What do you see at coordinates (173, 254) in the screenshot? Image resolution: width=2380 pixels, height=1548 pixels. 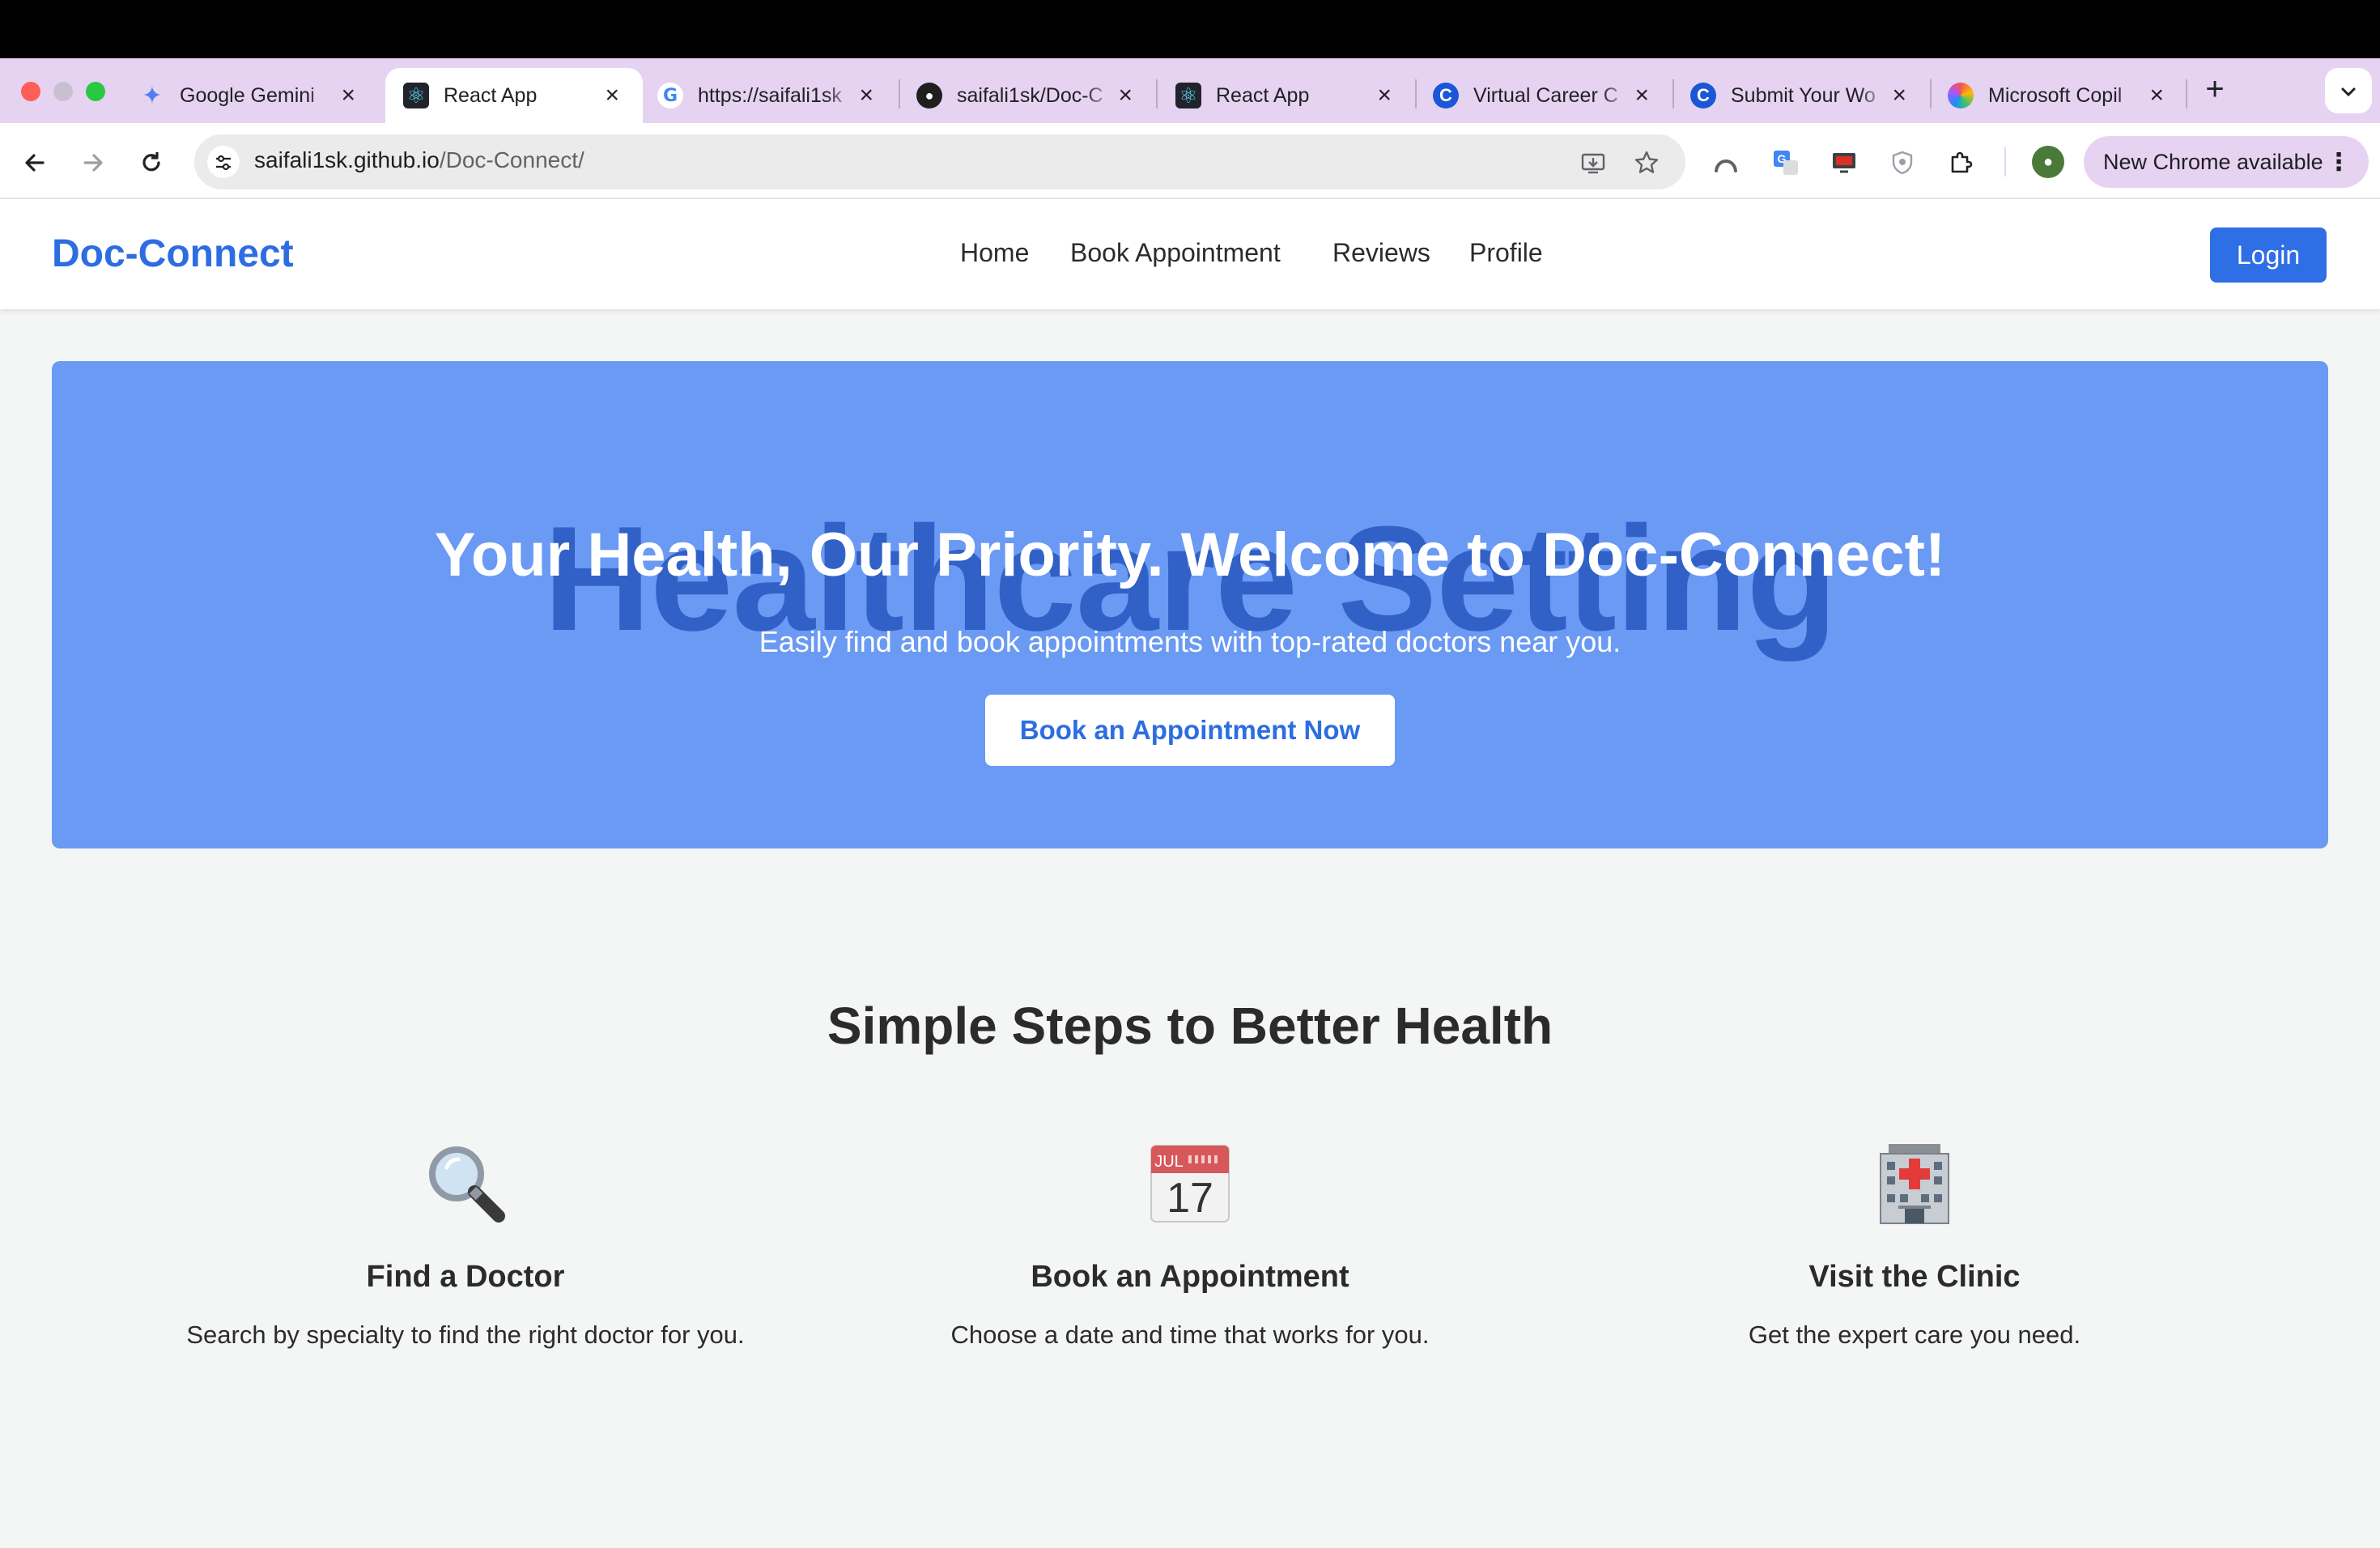 I see `brand-logo: Doc-Connect` at bounding box center [173, 254].